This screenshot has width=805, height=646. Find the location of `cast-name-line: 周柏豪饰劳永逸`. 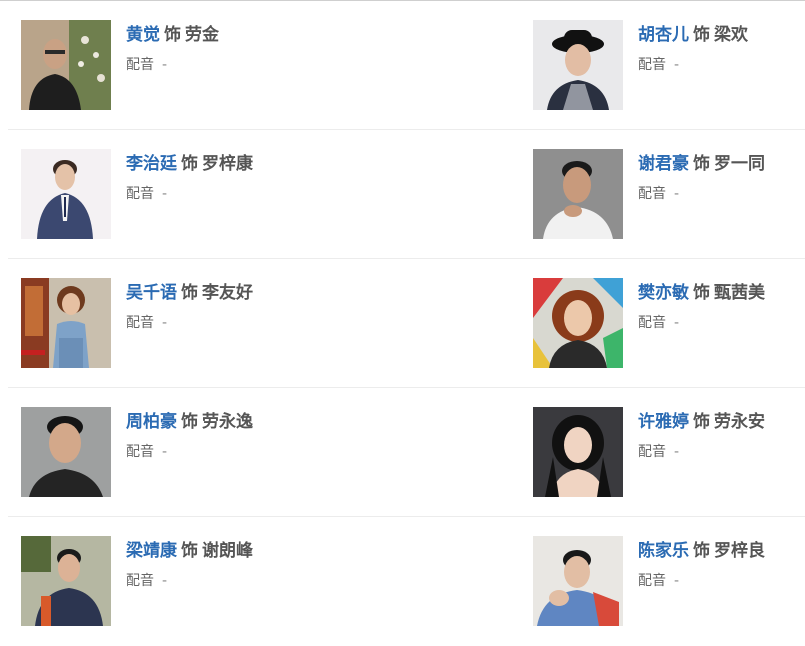

cast-name-line: 周柏豪饰劳永逸 is located at coordinates (246, 422).